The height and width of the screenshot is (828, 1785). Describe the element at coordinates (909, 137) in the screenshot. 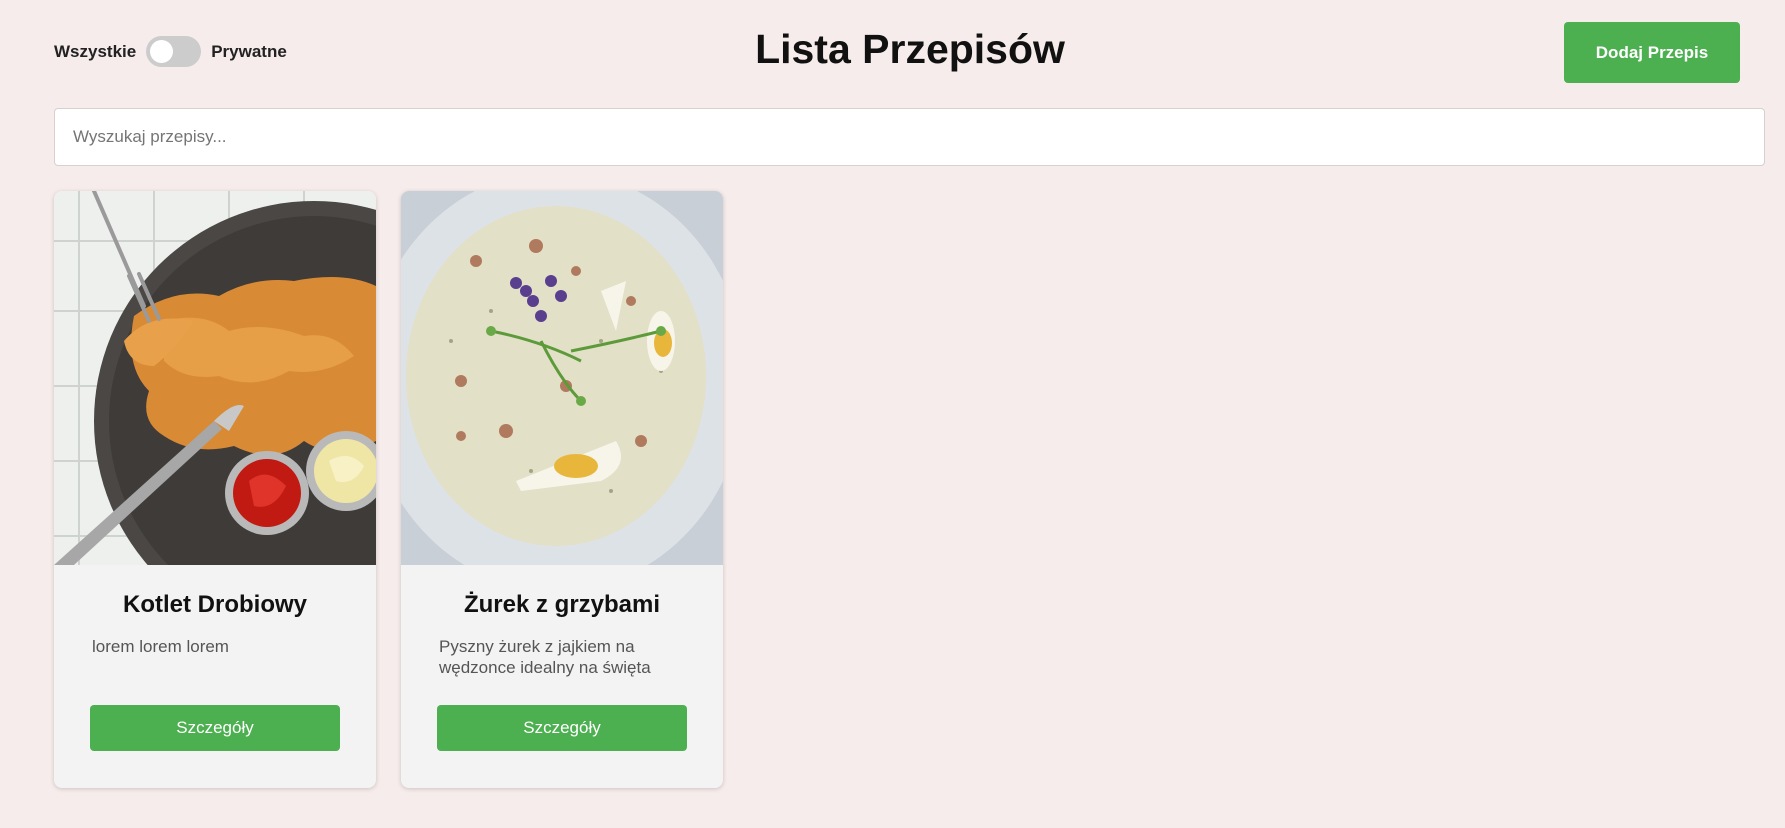

I see `search-input` at that location.